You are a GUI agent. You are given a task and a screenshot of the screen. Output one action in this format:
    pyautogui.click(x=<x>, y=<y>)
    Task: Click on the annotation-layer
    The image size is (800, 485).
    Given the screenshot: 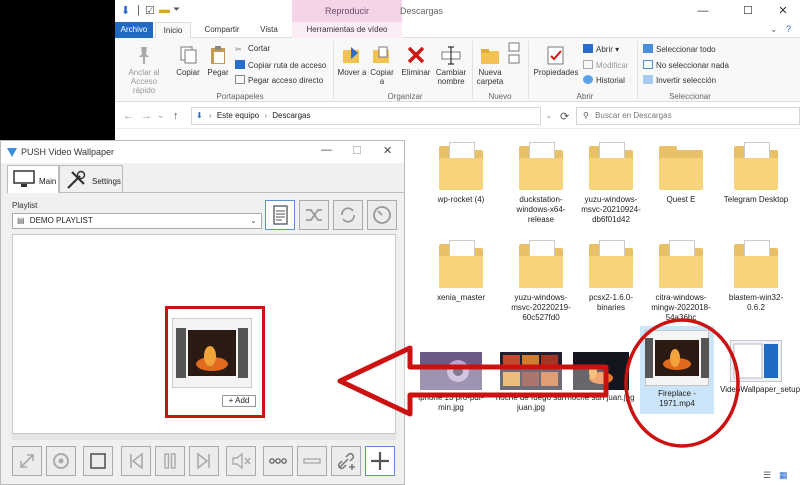 What is the action you would take?
    pyautogui.click(x=538, y=383)
    